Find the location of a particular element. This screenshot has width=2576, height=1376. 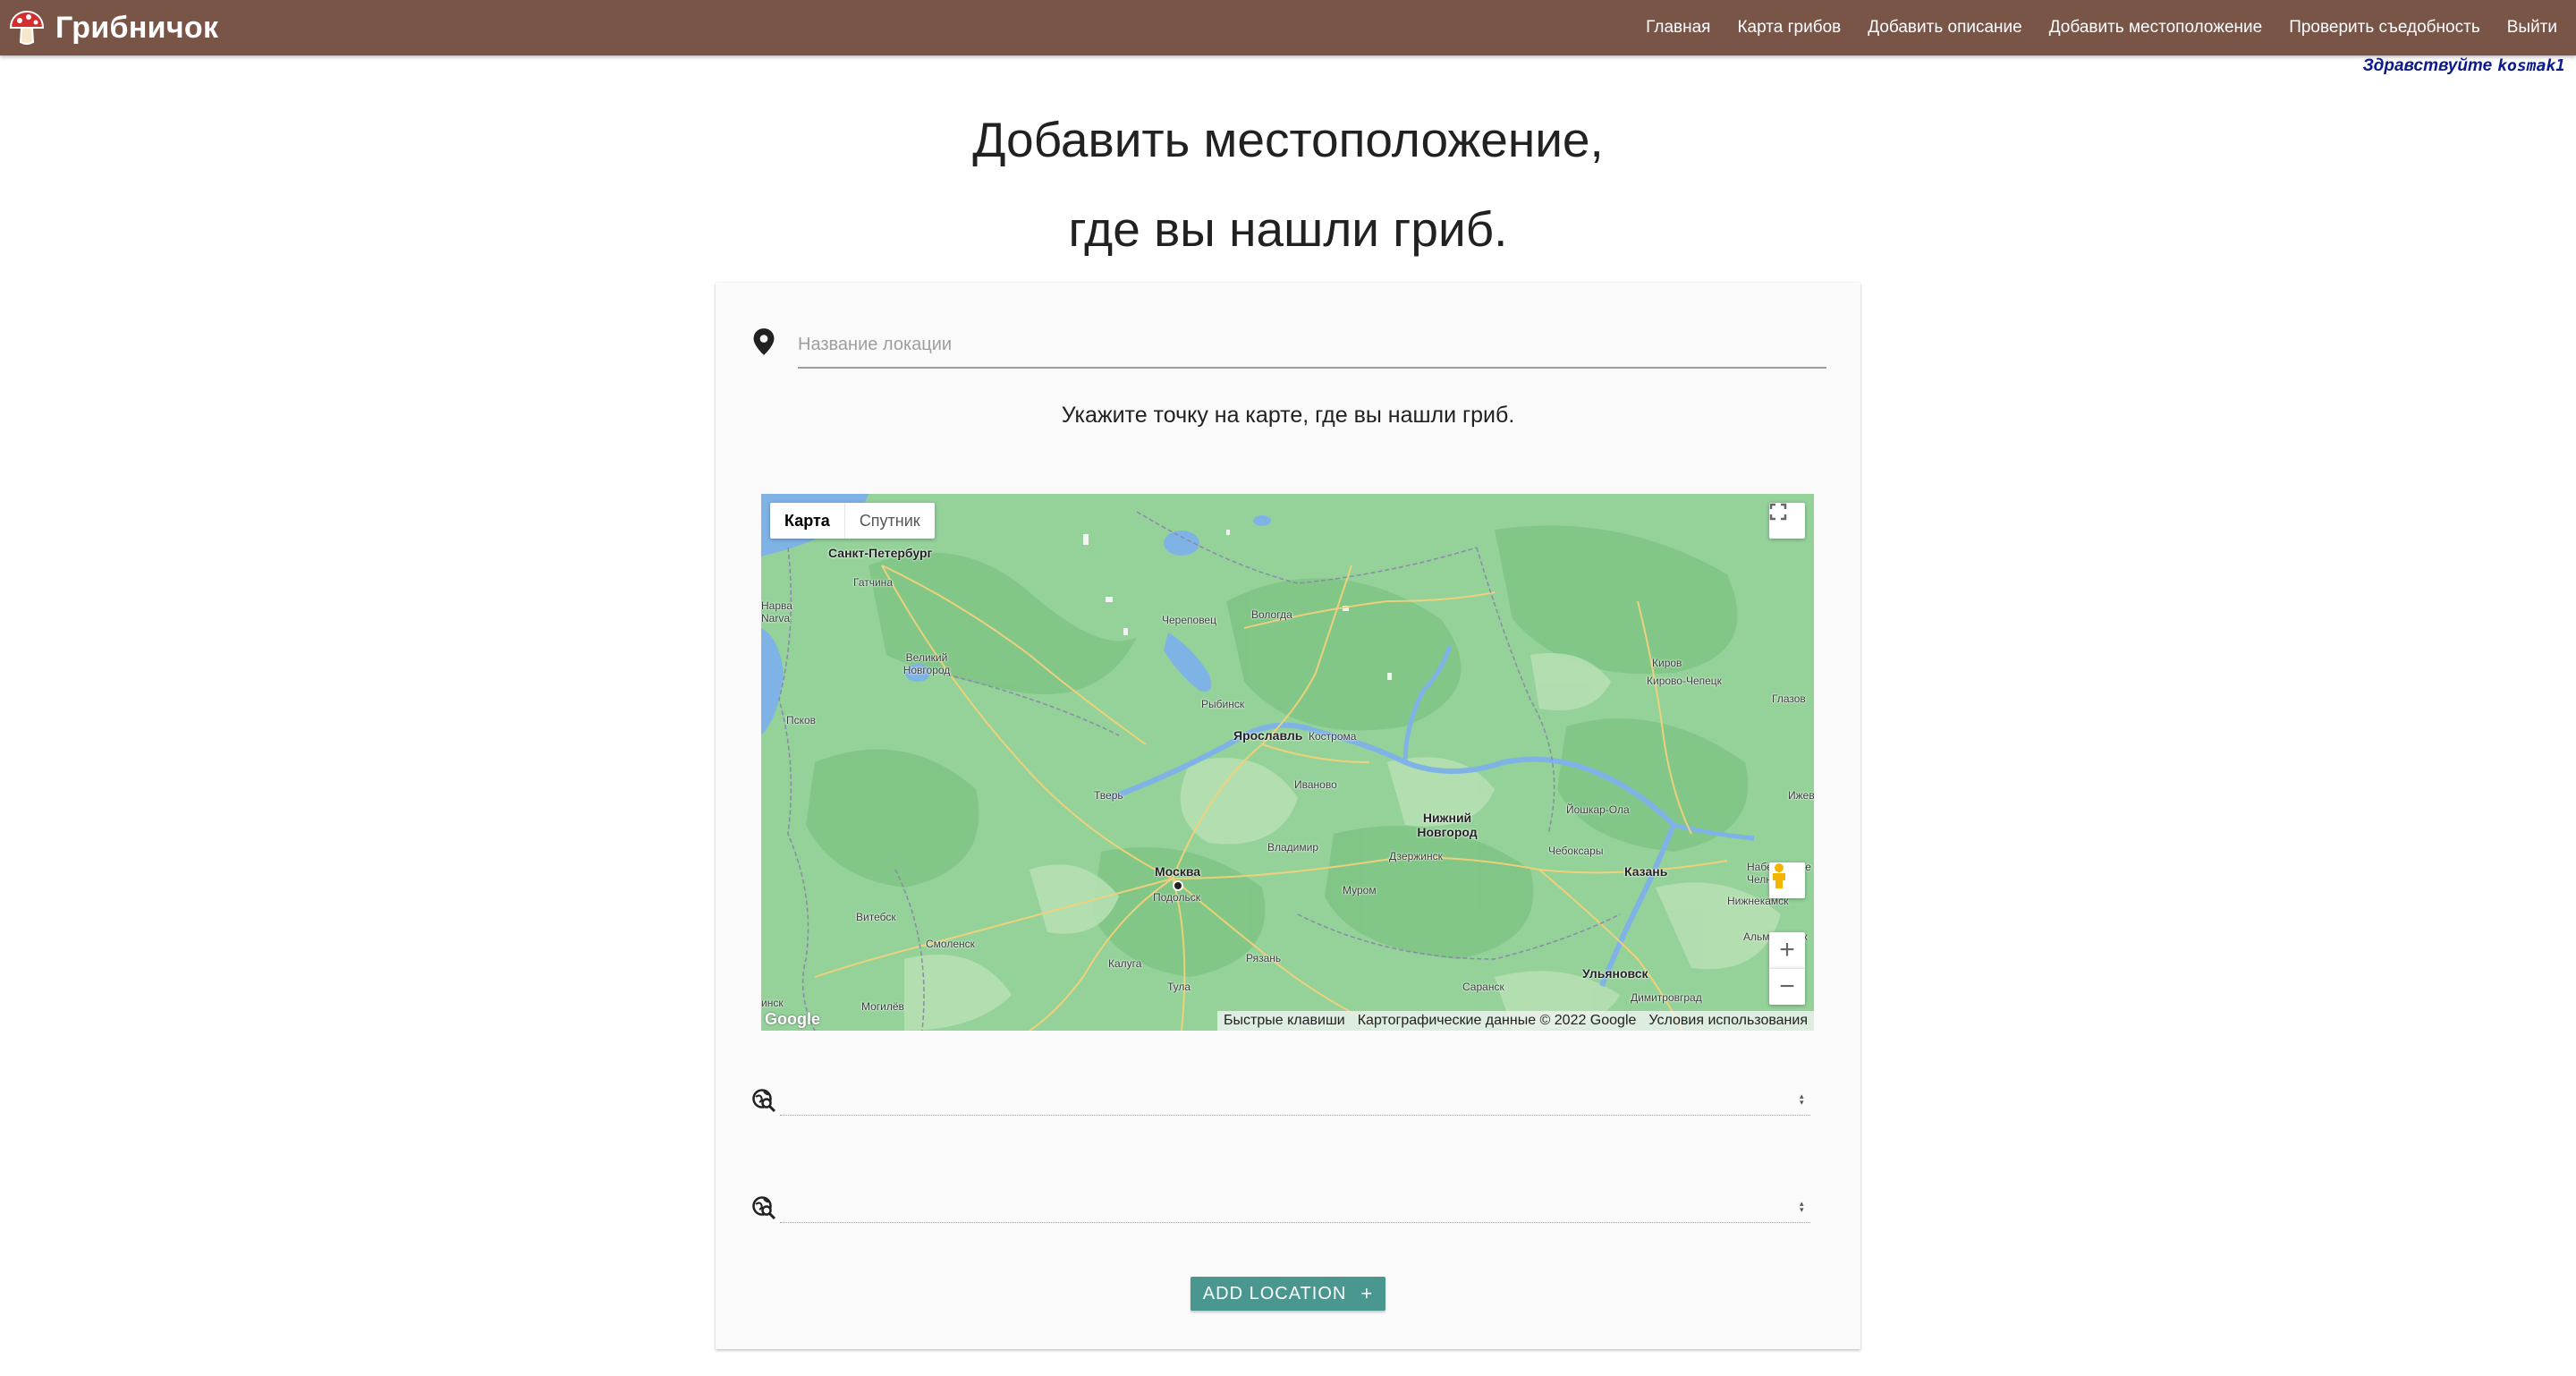

city-label: Кирово-Чепецк is located at coordinates (1684, 681).